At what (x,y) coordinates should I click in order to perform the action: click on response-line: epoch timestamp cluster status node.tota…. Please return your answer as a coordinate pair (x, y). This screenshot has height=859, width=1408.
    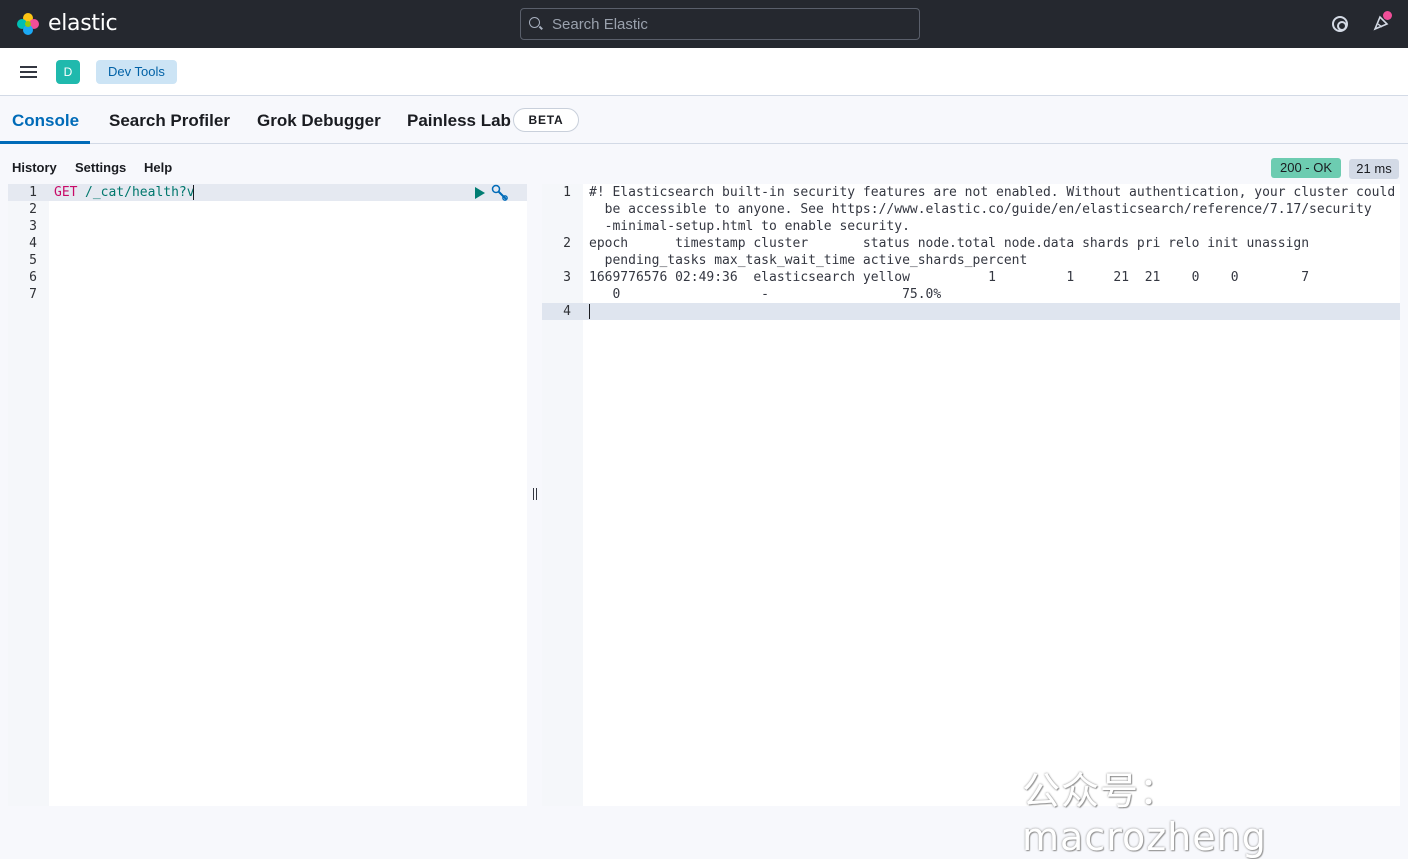
    Looking at the image, I should click on (949, 243).